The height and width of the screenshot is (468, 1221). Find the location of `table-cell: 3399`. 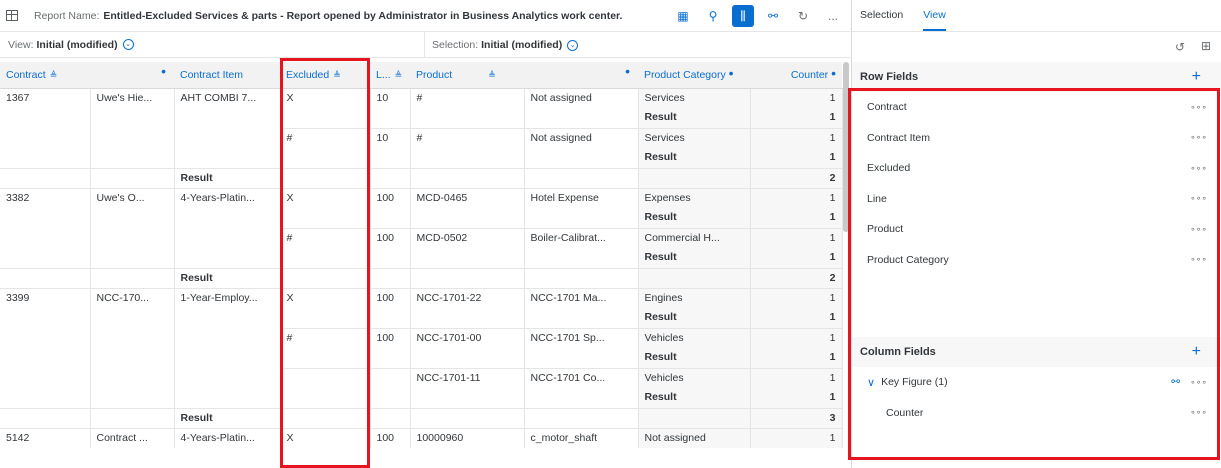

table-cell: 3399 is located at coordinates (45, 297).